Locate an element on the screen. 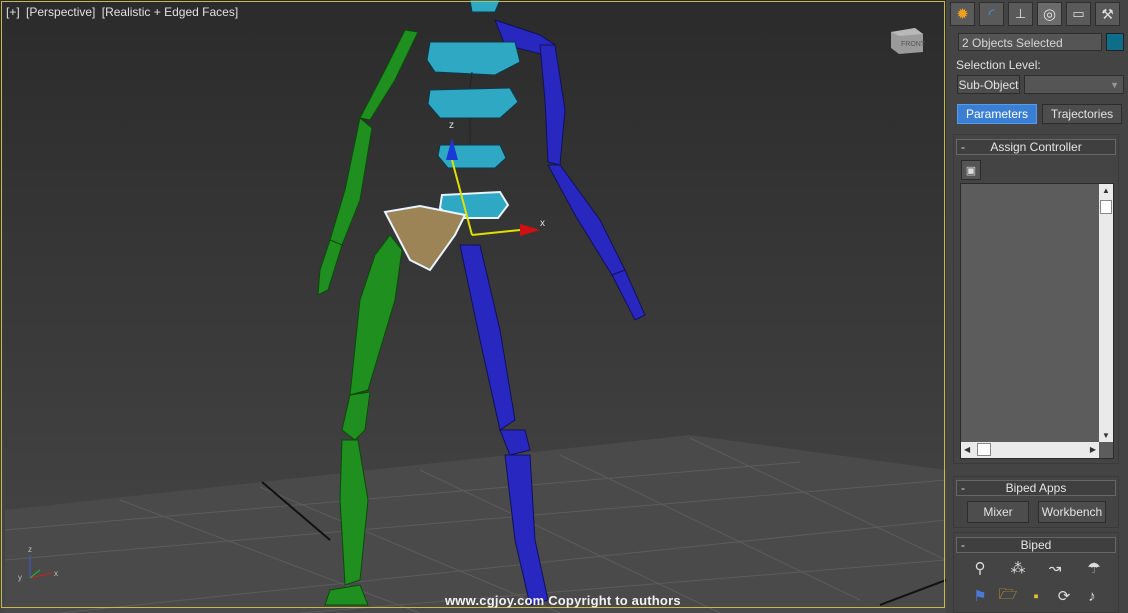 The width and height of the screenshot is (1128, 613). utilities-tab: ⚒ is located at coordinates (1107, 14).